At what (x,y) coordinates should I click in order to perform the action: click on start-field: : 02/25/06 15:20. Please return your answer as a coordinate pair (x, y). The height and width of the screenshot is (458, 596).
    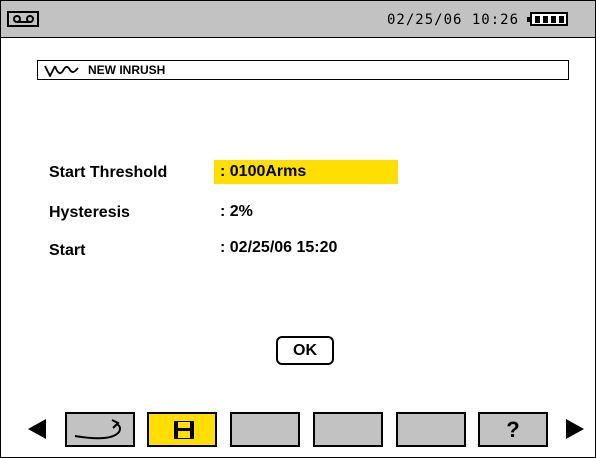
    Looking at the image, I should click on (275, 248).